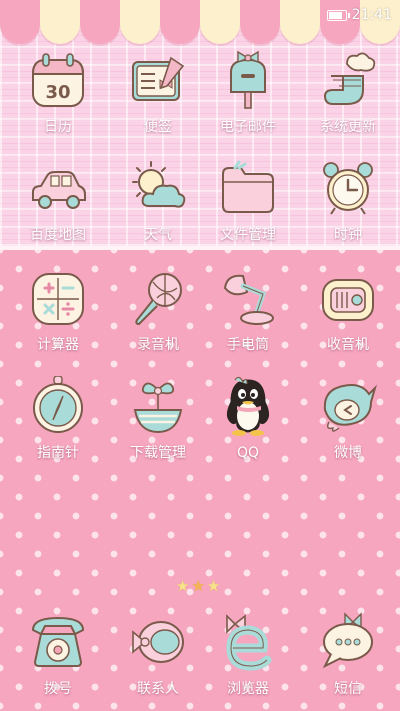 The image size is (400, 711). What do you see at coordinates (348, 345) in the screenshot?
I see `app-label: 收音机` at bounding box center [348, 345].